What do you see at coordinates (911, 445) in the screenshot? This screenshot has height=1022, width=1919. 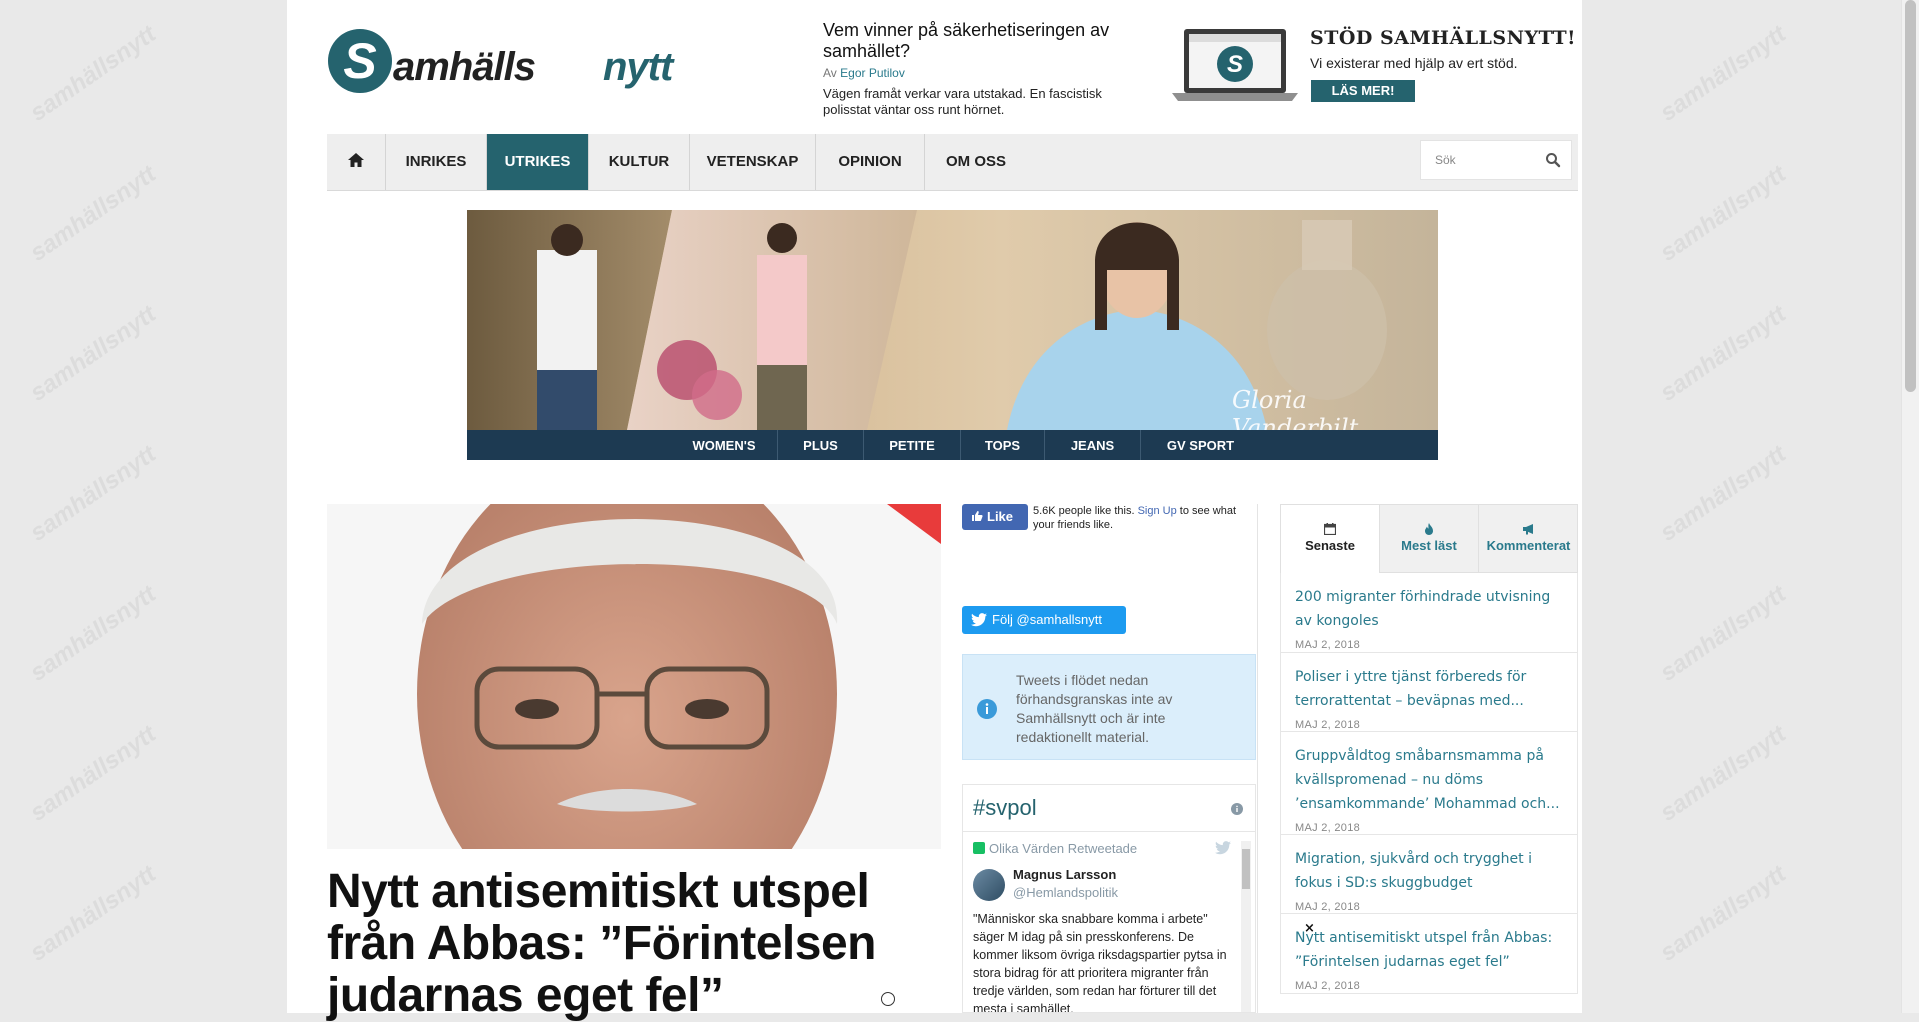 I see `ad-link-petite: PETITE` at bounding box center [911, 445].